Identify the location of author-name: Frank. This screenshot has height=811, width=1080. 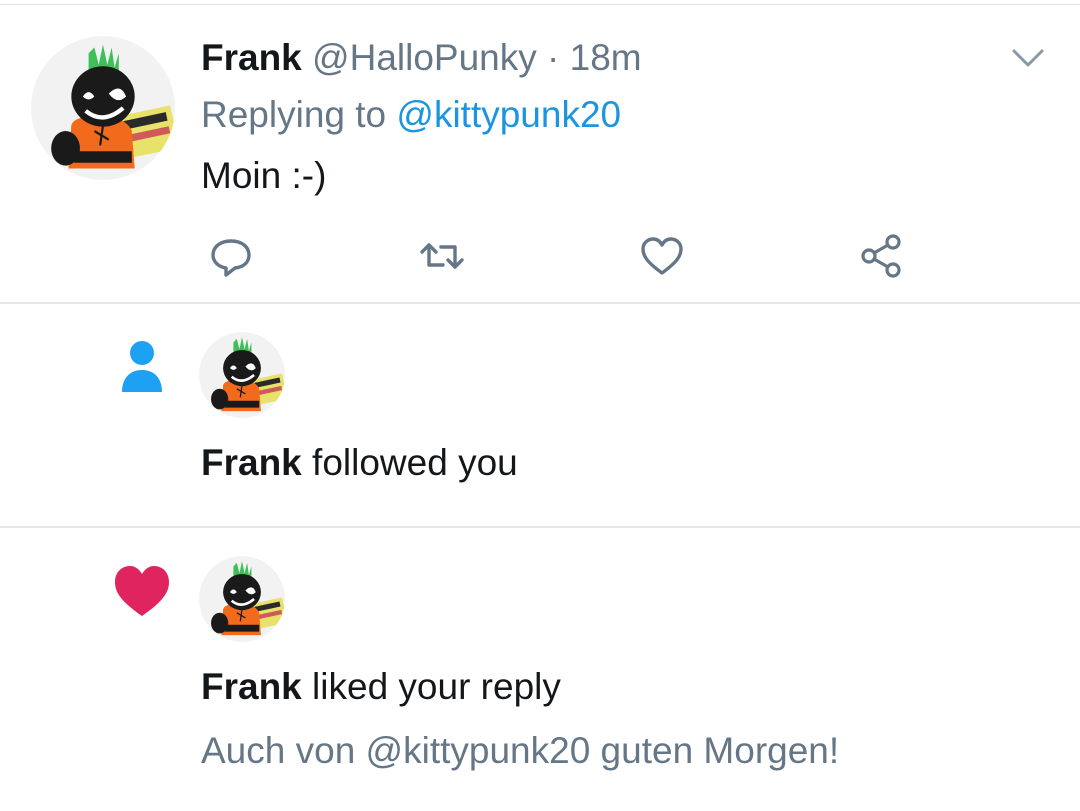
(251, 57).